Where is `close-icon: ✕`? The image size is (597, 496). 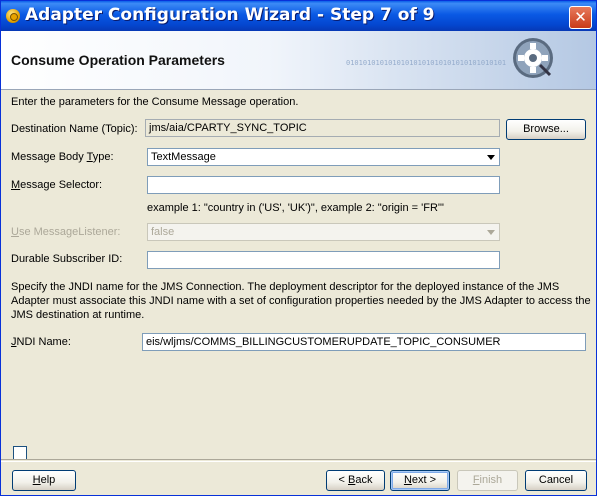 close-icon: ✕ is located at coordinates (580, 17).